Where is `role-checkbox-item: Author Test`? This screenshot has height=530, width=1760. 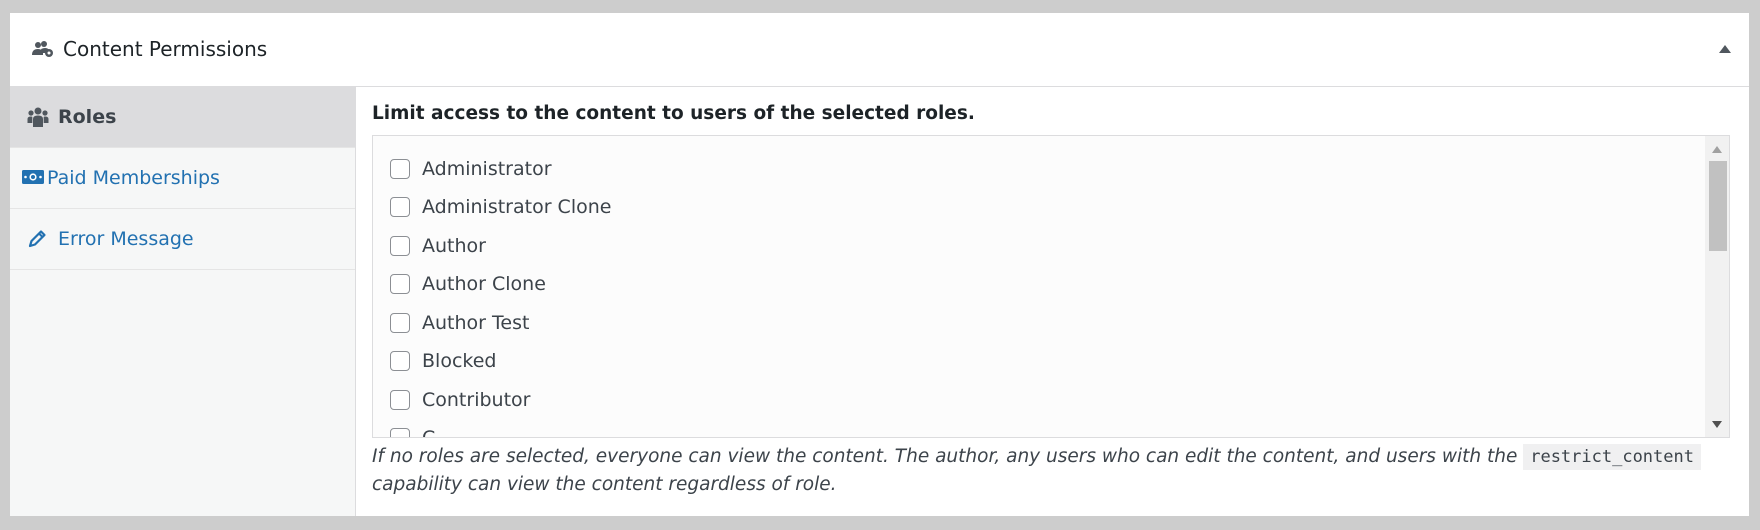
role-checkbox-item: Author Test is located at coordinates (459, 323).